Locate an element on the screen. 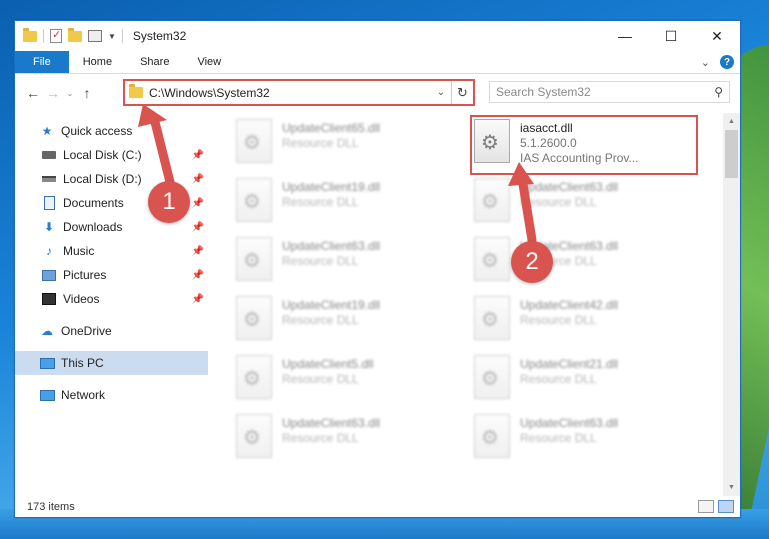 The image size is (769, 539). sidebar-item-music: ♪ Music 📌 is located at coordinates (111, 251).